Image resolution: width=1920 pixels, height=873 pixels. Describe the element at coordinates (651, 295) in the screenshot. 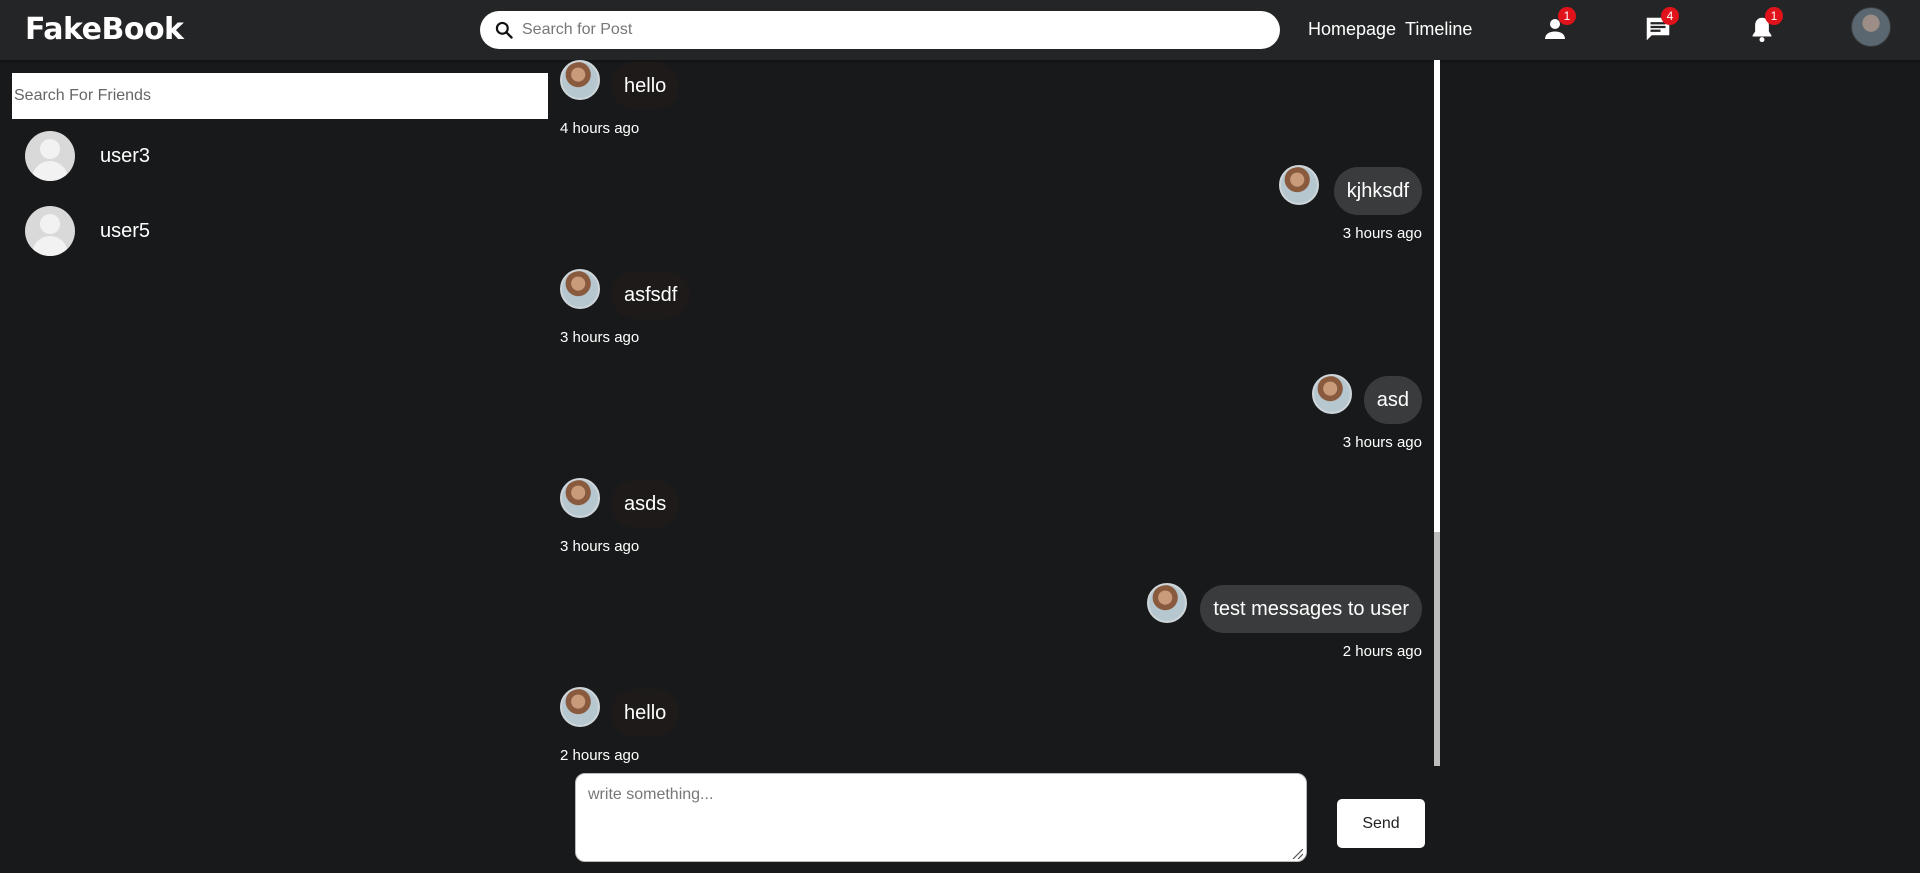

I see `message-bubble: asfsdf` at that location.